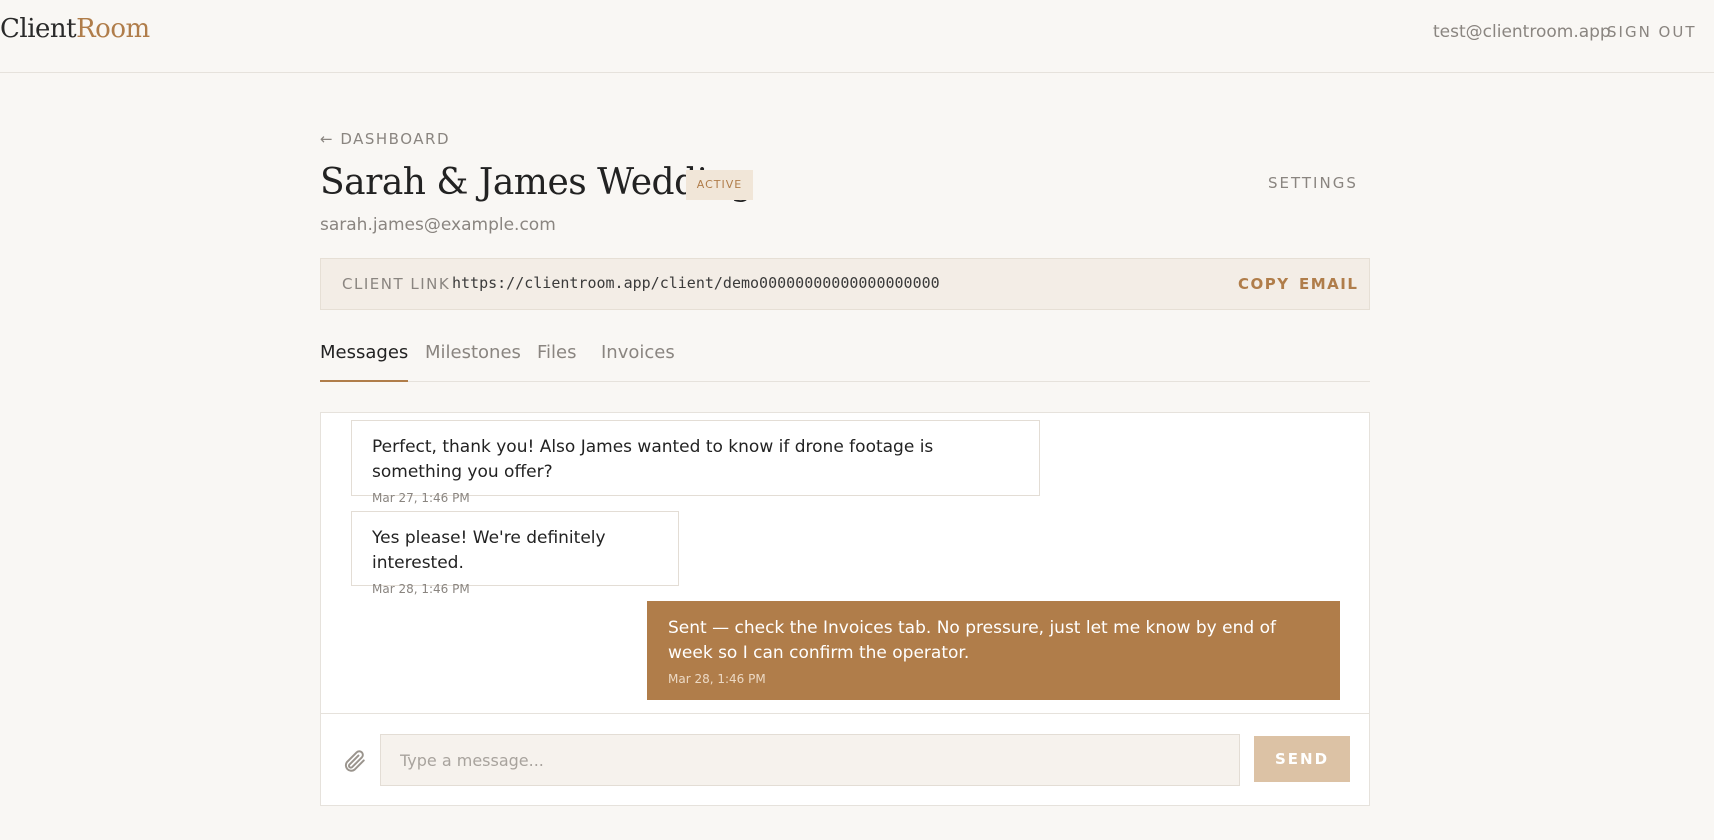  What do you see at coordinates (1264, 284) in the screenshot?
I see `copy-link-button: COPY` at bounding box center [1264, 284].